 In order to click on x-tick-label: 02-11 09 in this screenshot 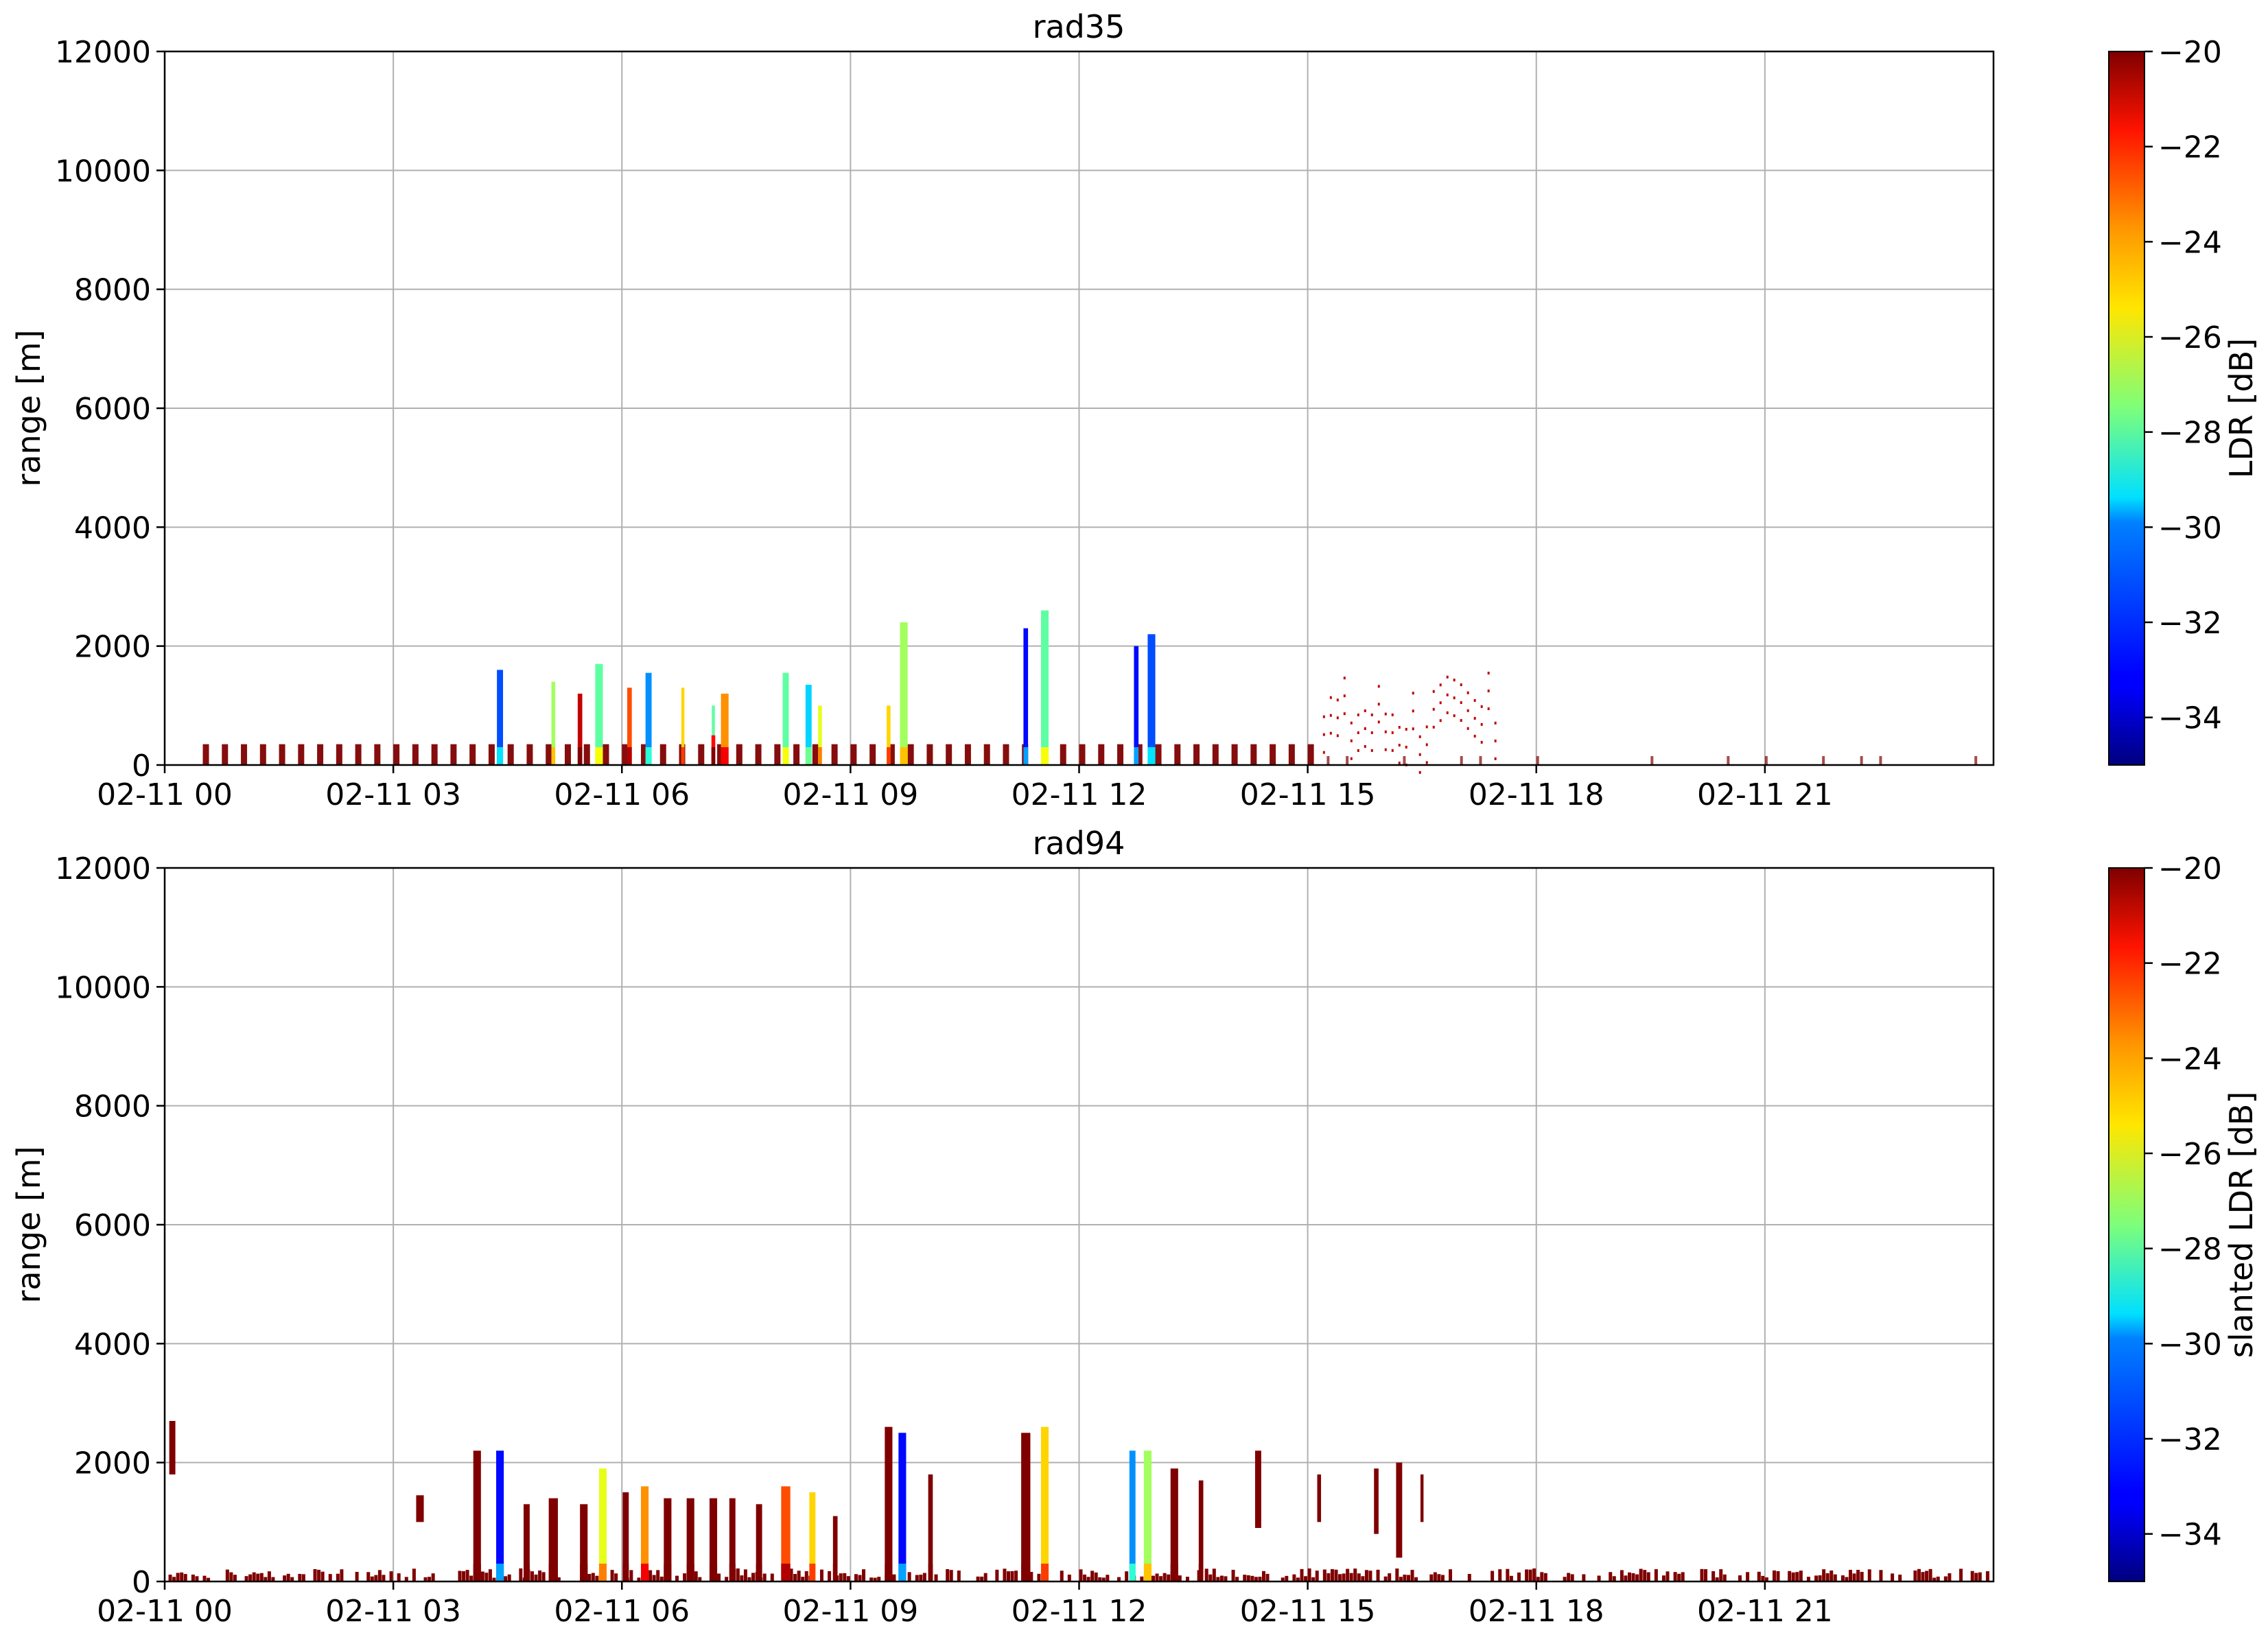, I will do `click(850, 794)`.